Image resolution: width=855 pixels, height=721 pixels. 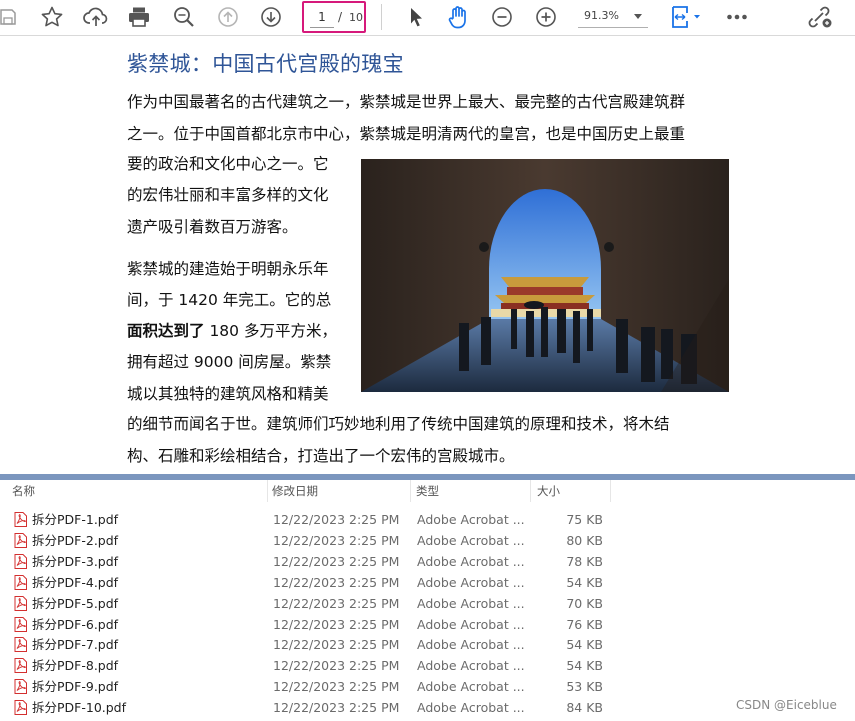 What do you see at coordinates (265, 64) in the screenshot?
I see `document-title: 紫禁城：中国古代宫殿的瑰宝` at bounding box center [265, 64].